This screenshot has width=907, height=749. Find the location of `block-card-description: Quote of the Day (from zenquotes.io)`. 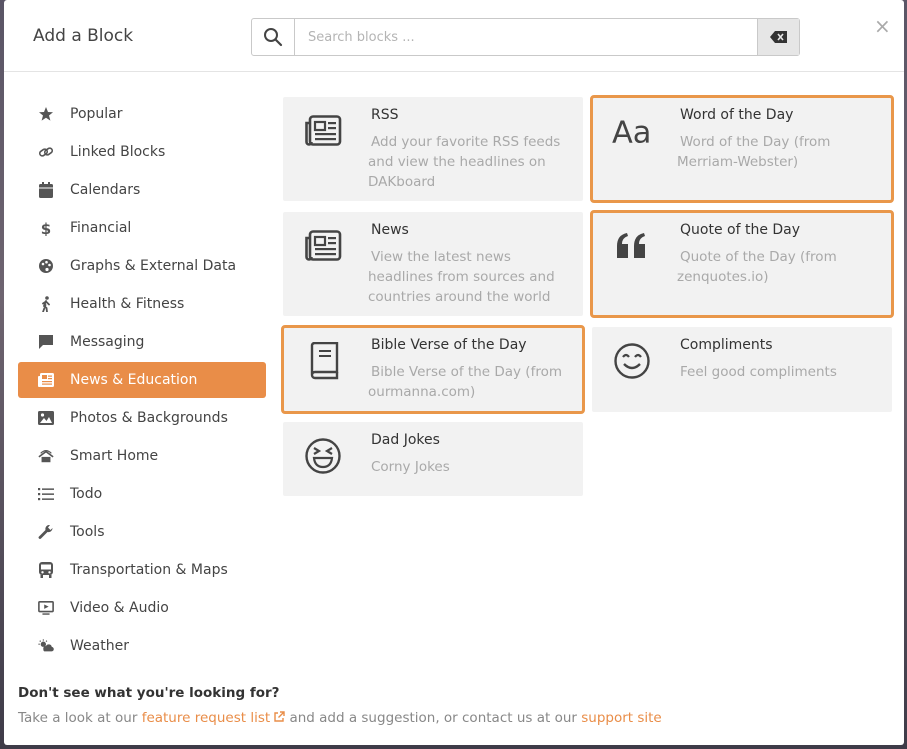

block-card-description: Quote of the Day (from zenquotes.io) is located at coordinates (757, 267).